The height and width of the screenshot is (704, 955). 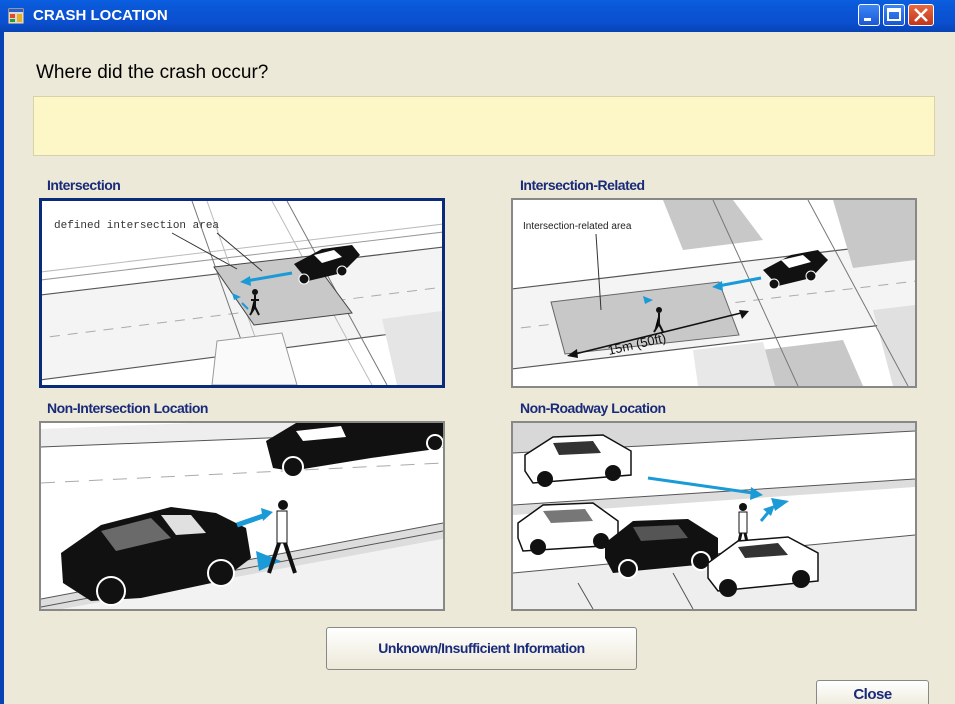 I want to click on answer-field, so click(x=484, y=126).